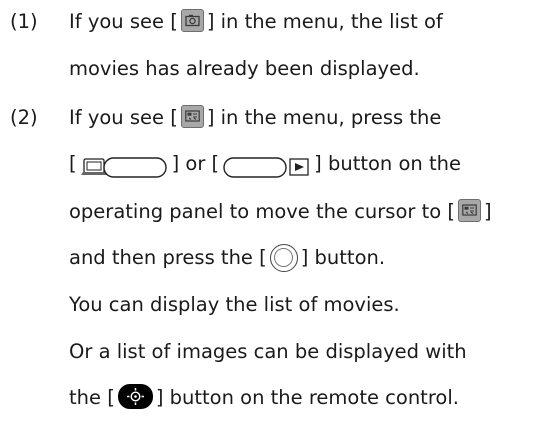  What do you see at coordinates (343, 257) in the screenshot?
I see `text-segment: ] button.` at bounding box center [343, 257].